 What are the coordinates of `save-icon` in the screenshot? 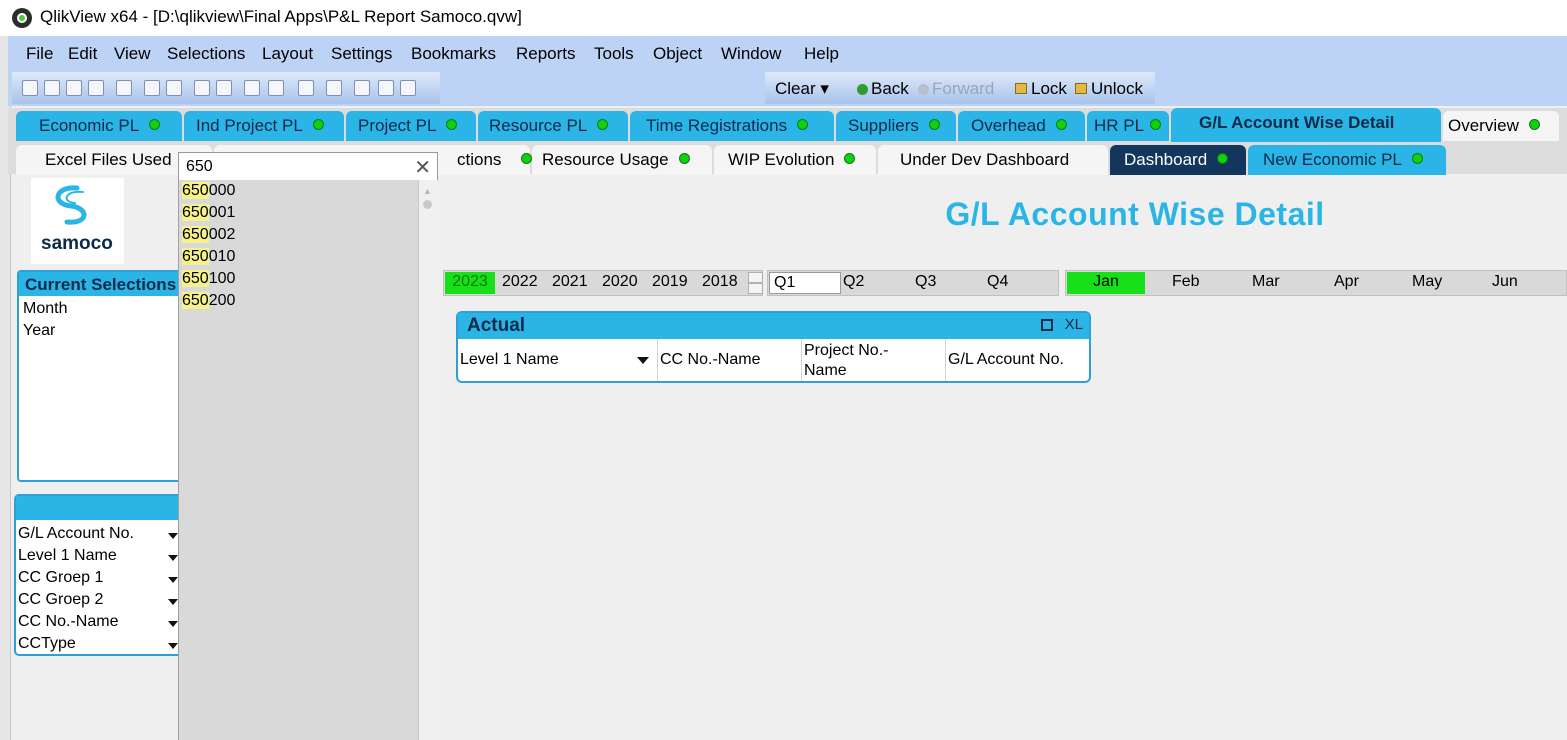 It's located at (96, 88).